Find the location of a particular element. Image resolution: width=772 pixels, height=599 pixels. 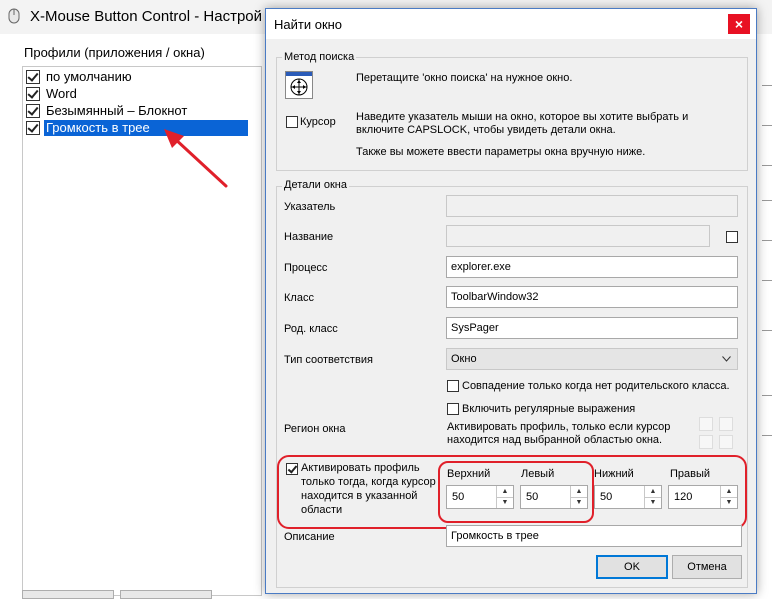

cancel-button: Отмена is located at coordinates (707, 567).